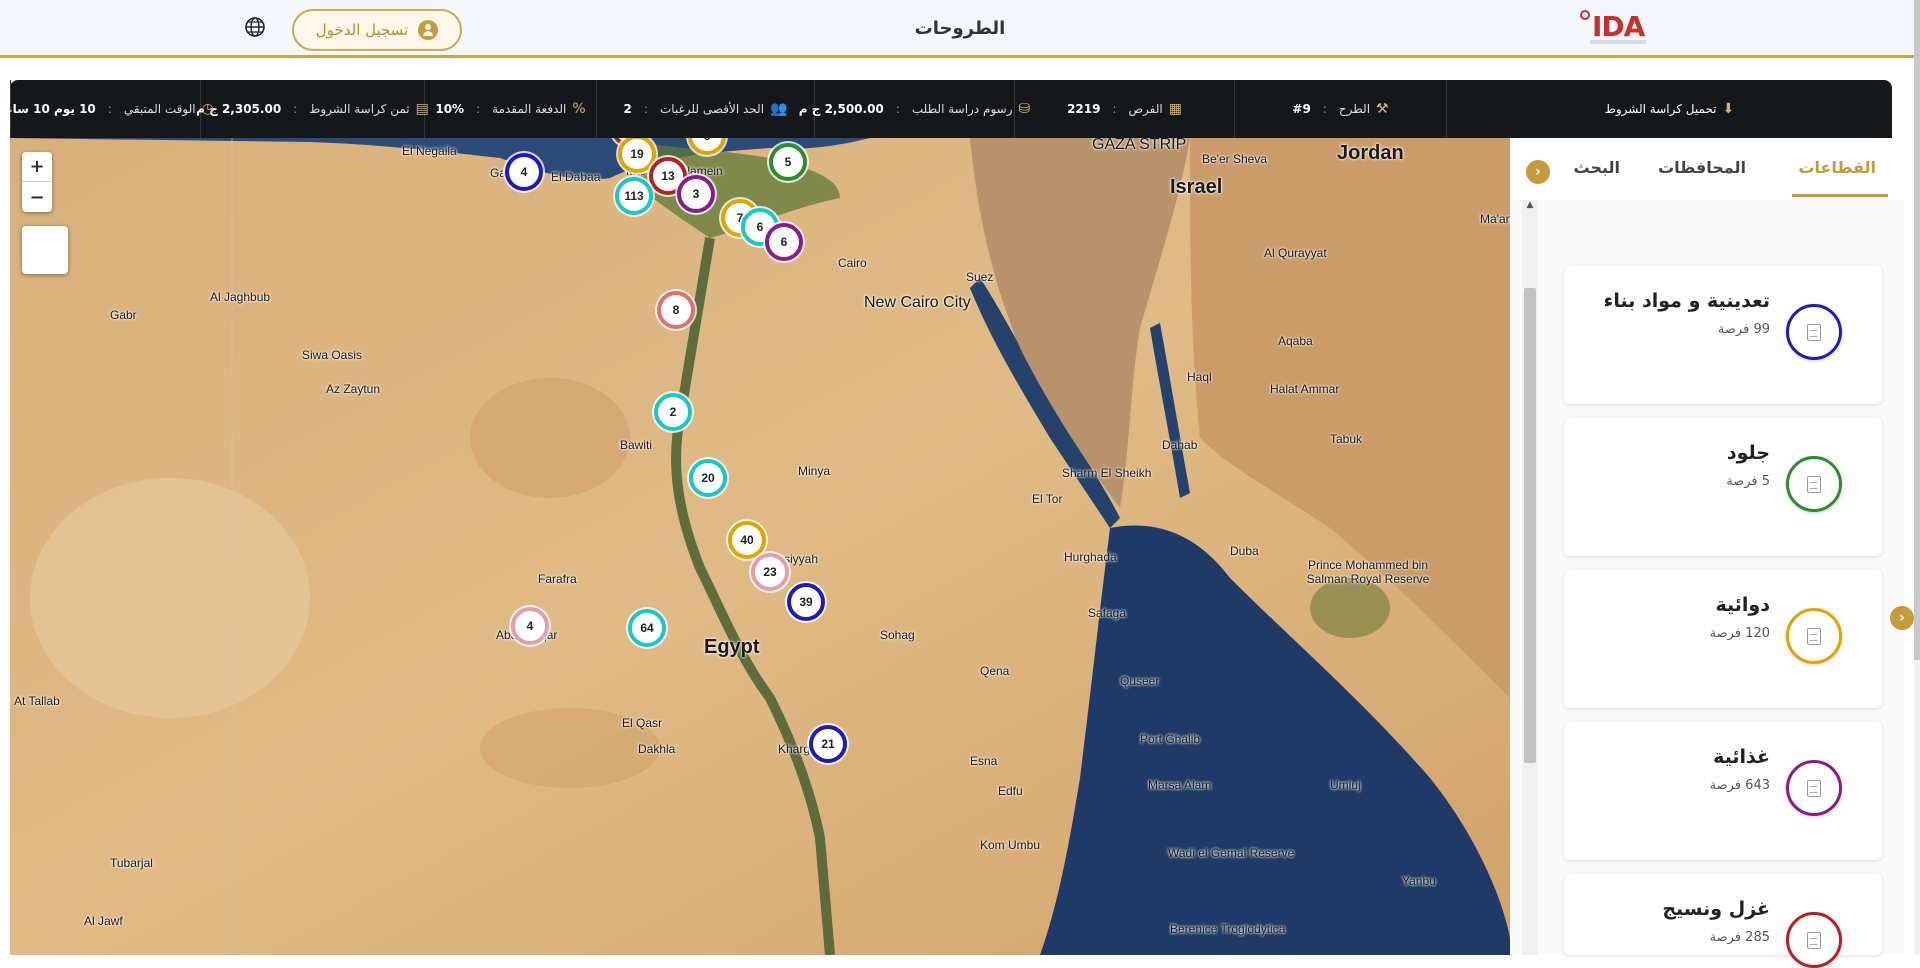 This screenshot has height=968, width=1920. Describe the element at coordinates (1743, 605) in the screenshot. I see `sector-title: دوائية` at that location.